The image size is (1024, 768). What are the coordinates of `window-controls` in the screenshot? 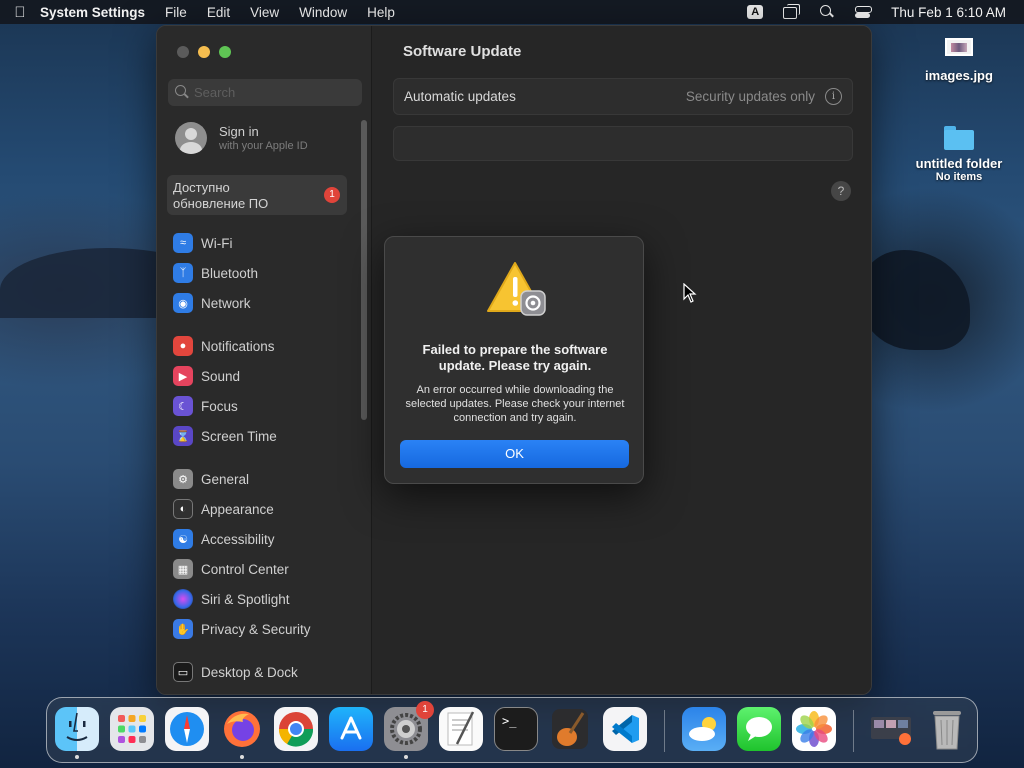 It's located at (204, 52).